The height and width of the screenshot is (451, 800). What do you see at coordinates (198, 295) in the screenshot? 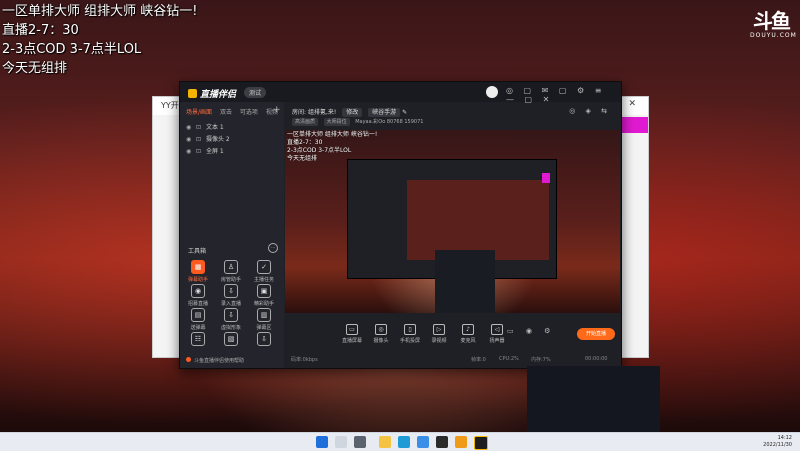
I see `tool-item: ◉ 招募直播` at bounding box center [198, 295].